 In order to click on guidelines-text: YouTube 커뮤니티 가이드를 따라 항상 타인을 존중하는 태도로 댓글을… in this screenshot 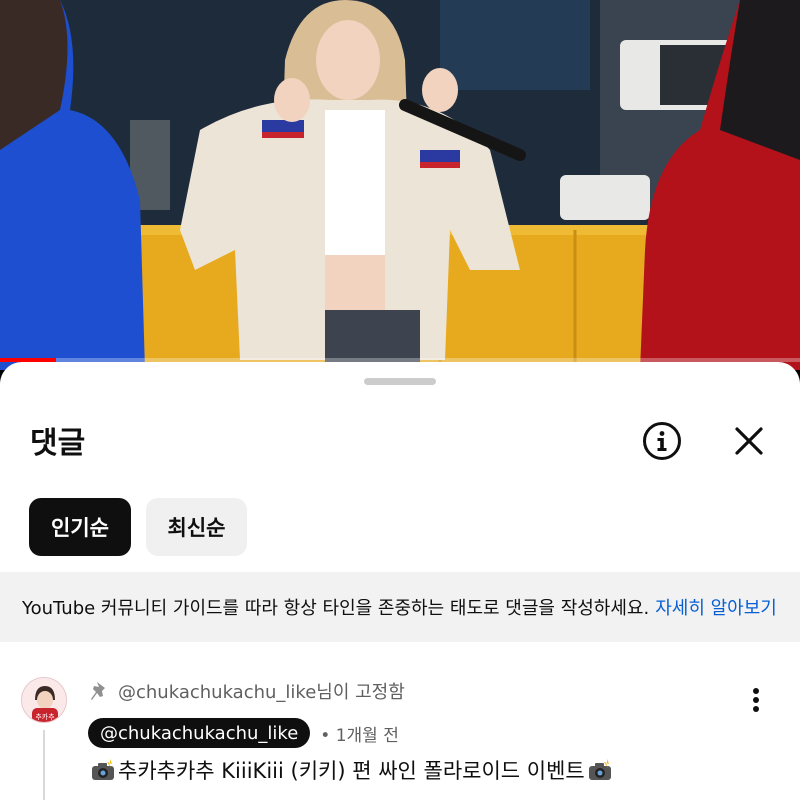, I will do `click(336, 608)`.